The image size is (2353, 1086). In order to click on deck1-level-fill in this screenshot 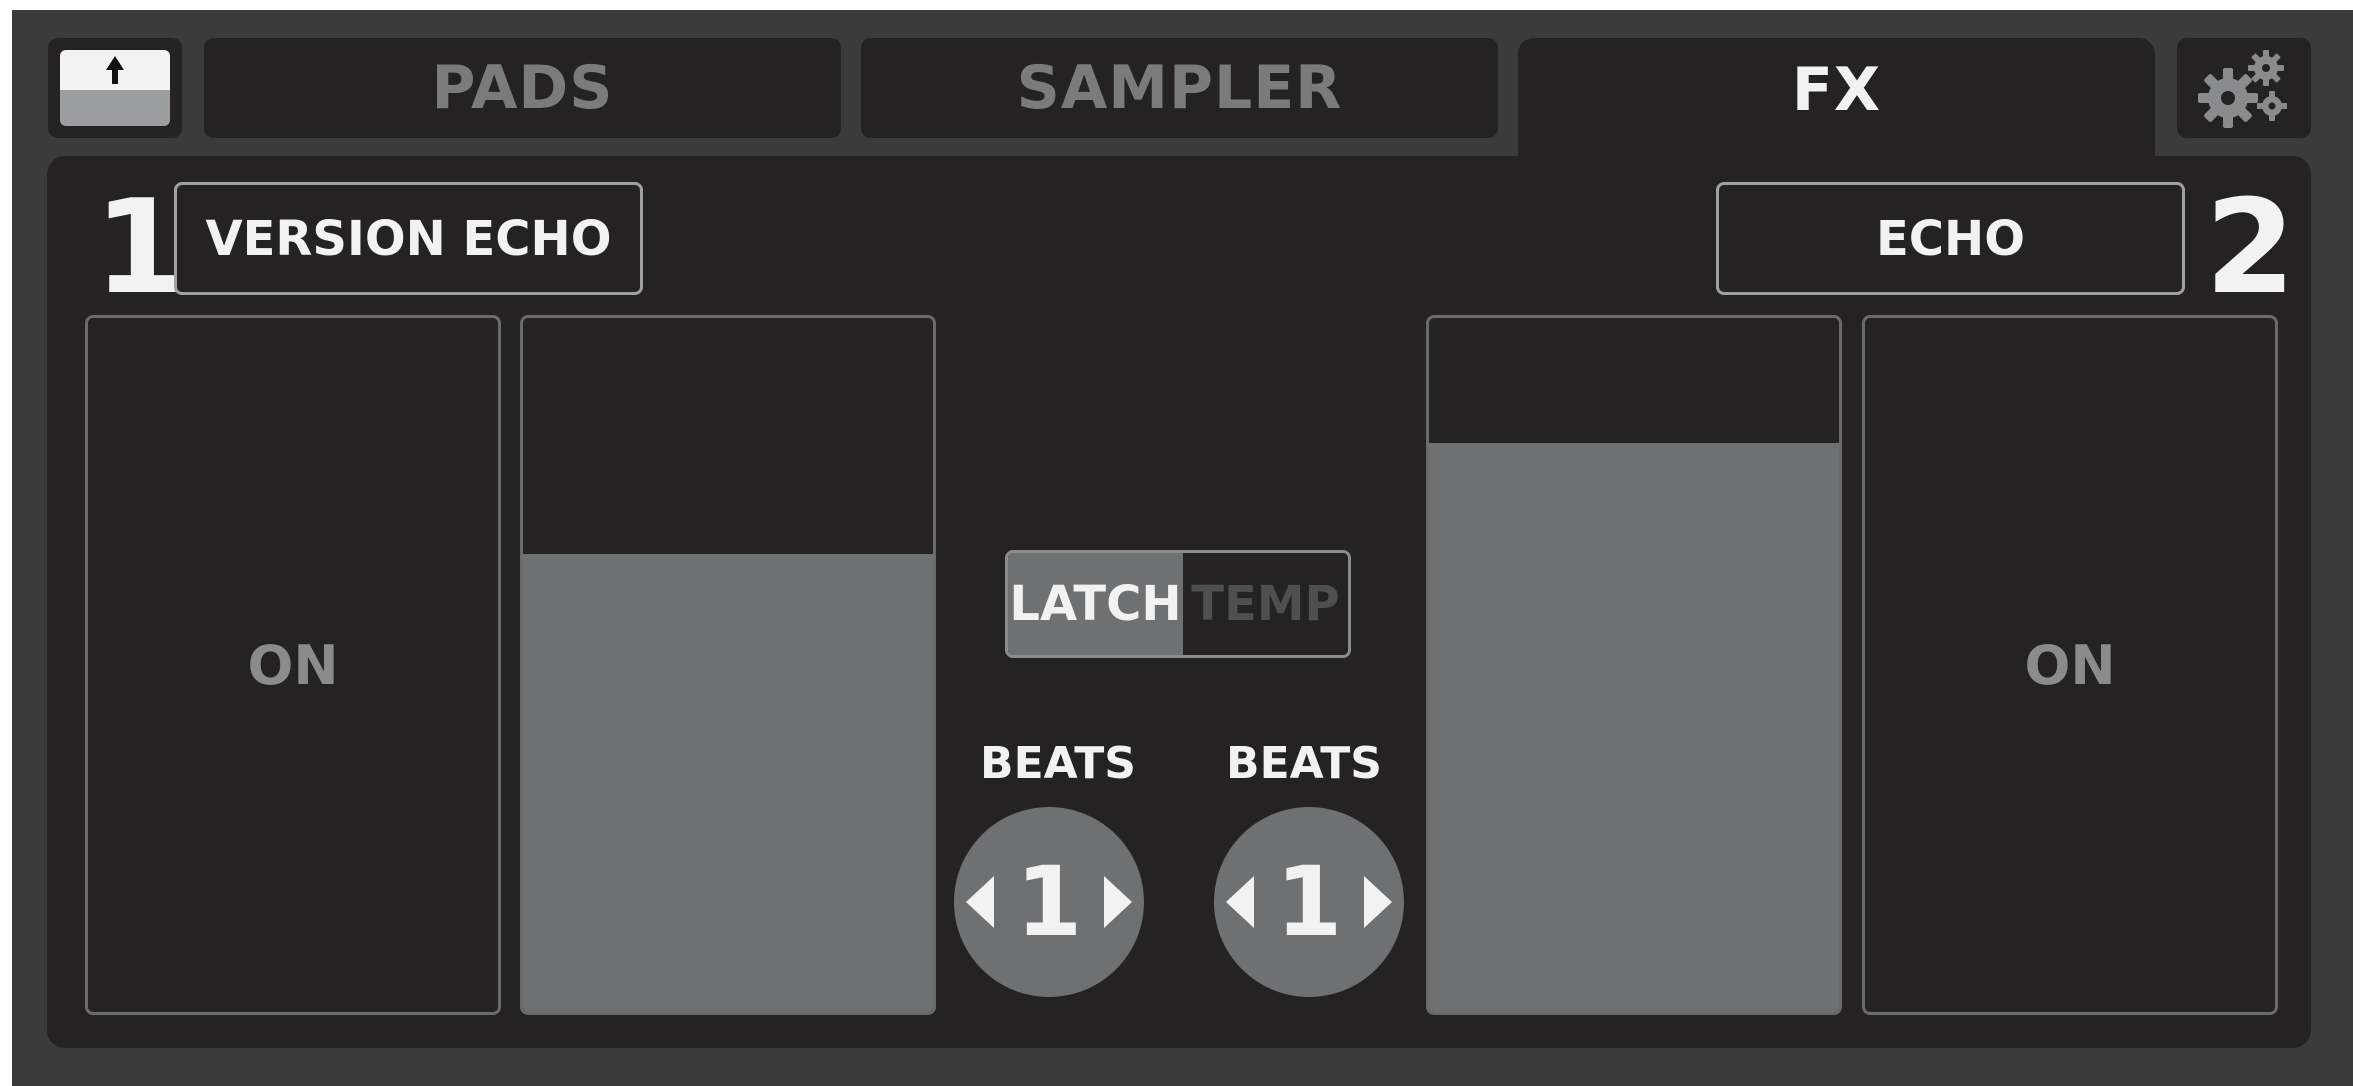, I will do `click(728, 782)`.